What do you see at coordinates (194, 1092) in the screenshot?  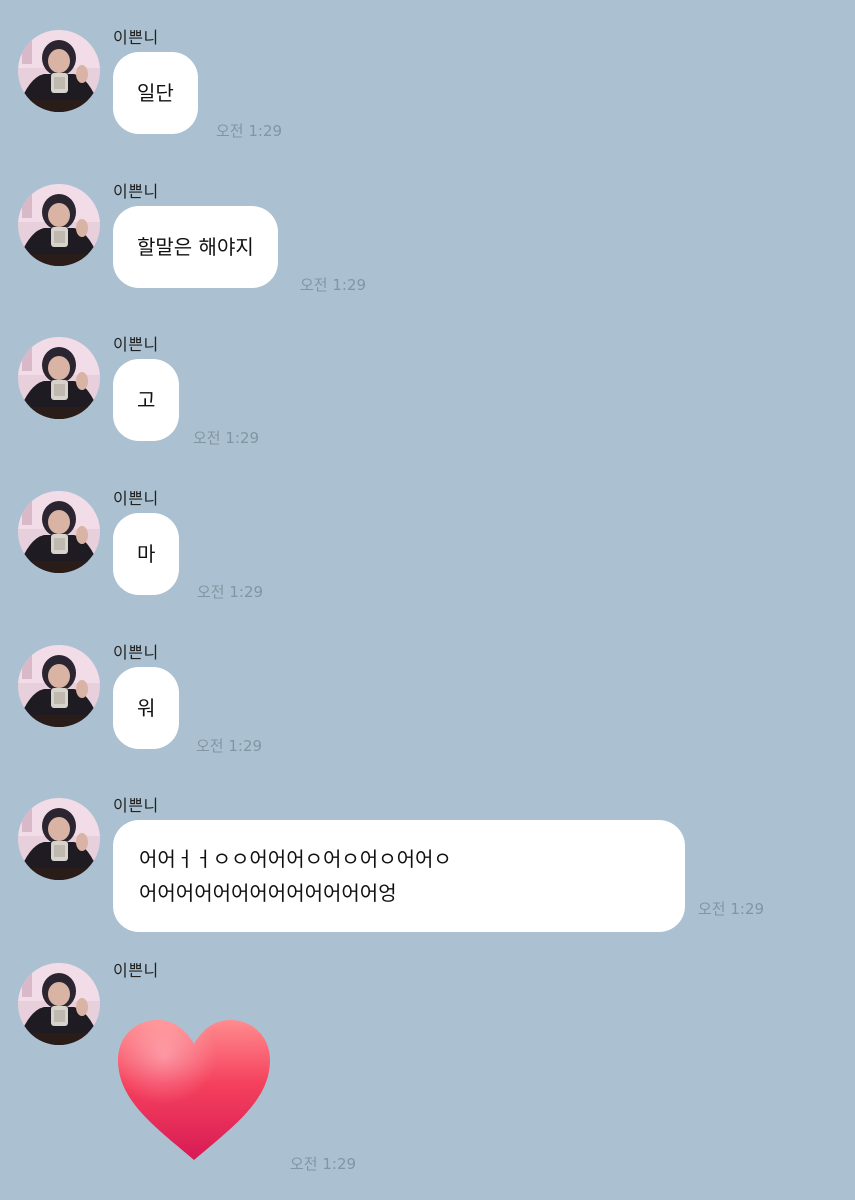 I see `heart-icon` at bounding box center [194, 1092].